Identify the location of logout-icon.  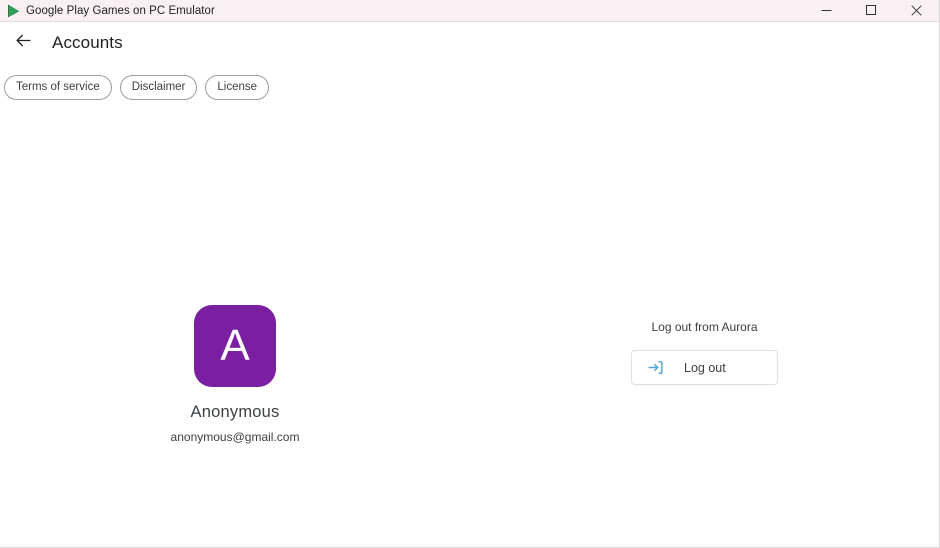
(655, 368).